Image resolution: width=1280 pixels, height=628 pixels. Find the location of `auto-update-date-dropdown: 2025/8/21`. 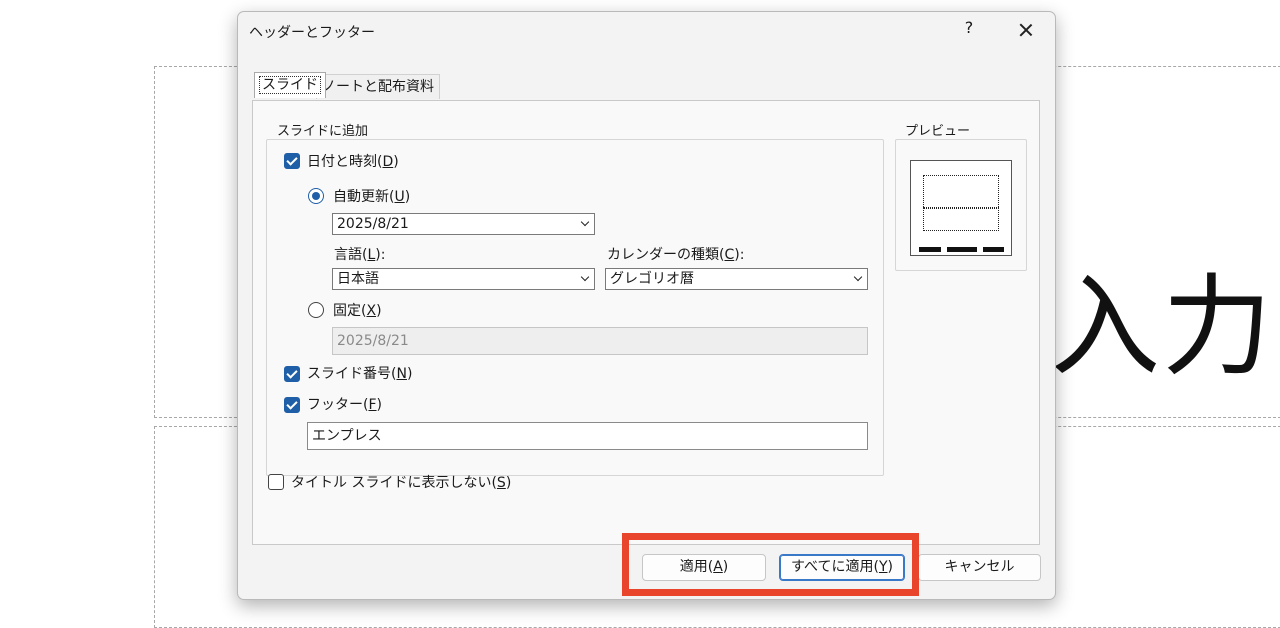

auto-update-date-dropdown: 2025/8/21 is located at coordinates (463, 224).